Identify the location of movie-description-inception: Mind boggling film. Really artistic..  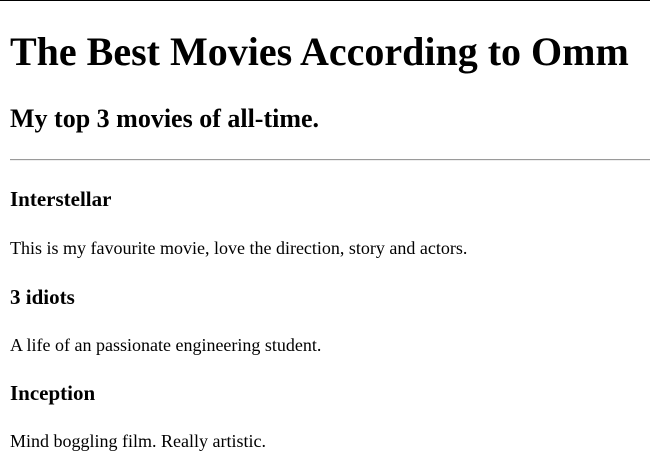
(138, 441).